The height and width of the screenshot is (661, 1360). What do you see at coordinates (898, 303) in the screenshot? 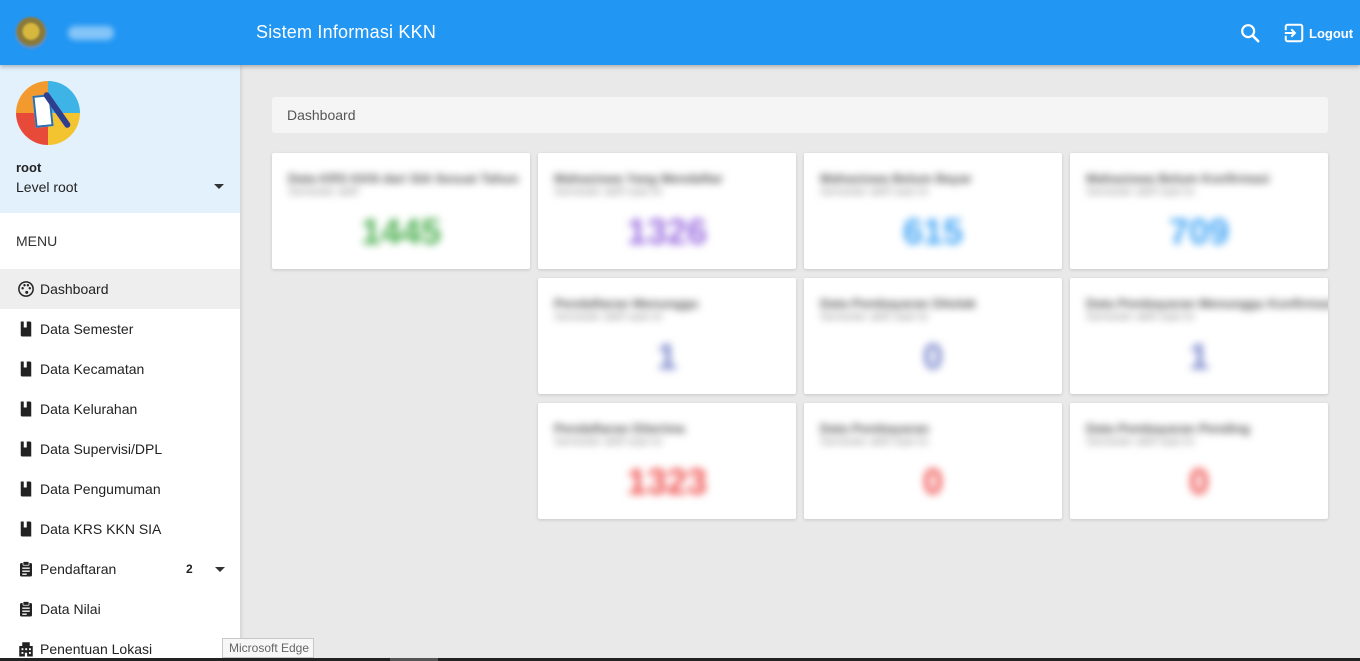
I see `card-title: Data Pembayaran Ditolak` at bounding box center [898, 303].